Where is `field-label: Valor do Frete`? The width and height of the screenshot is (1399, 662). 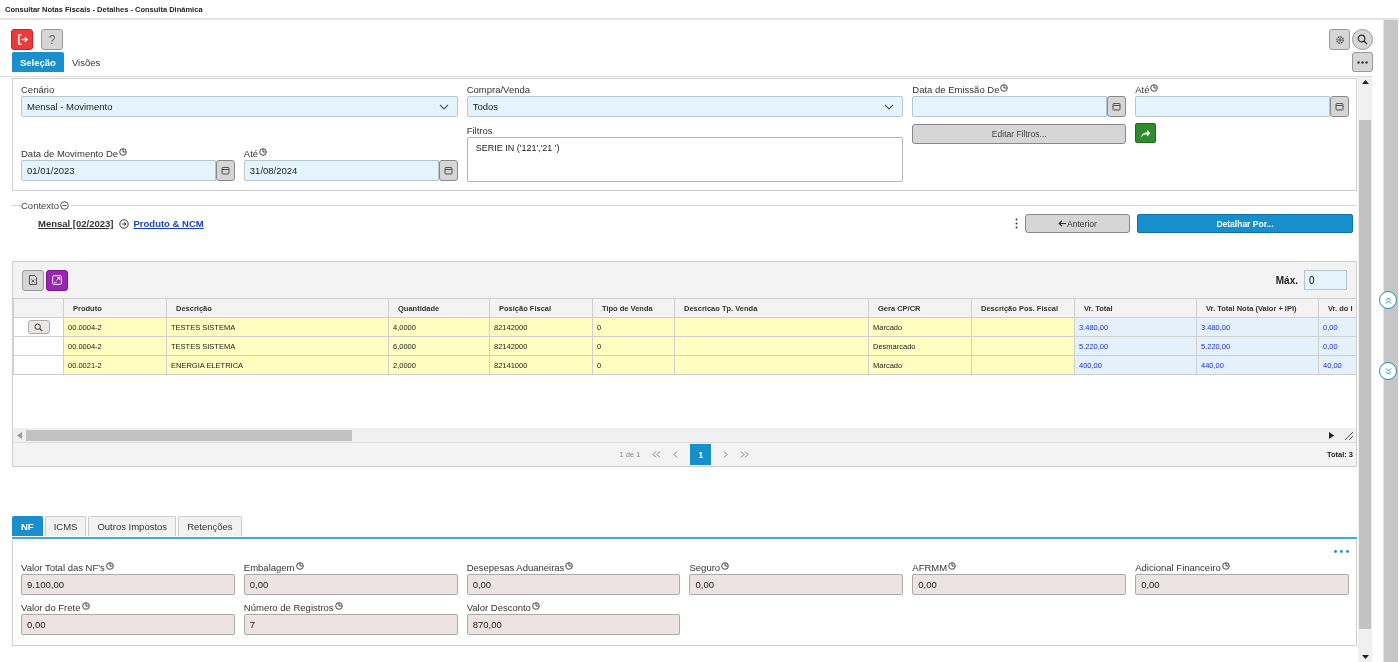
field-label: Valor do Frete is located at coordinates (51, 607).